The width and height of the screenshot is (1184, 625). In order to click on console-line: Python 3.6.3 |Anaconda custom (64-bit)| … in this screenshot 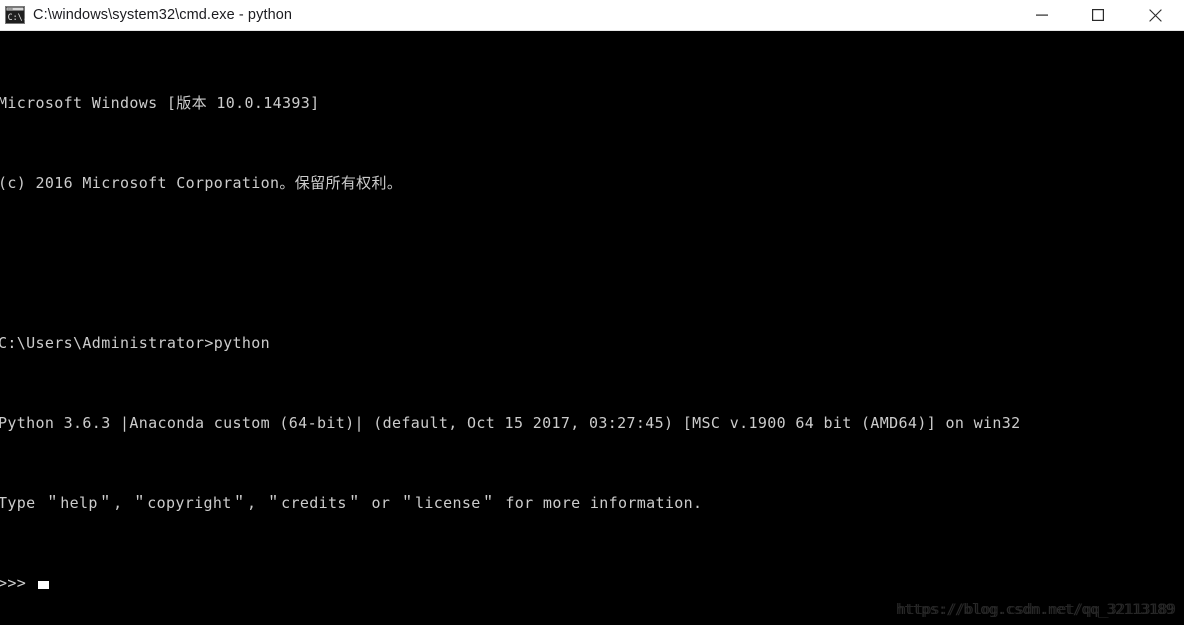, I will do `click(510, 423)`.